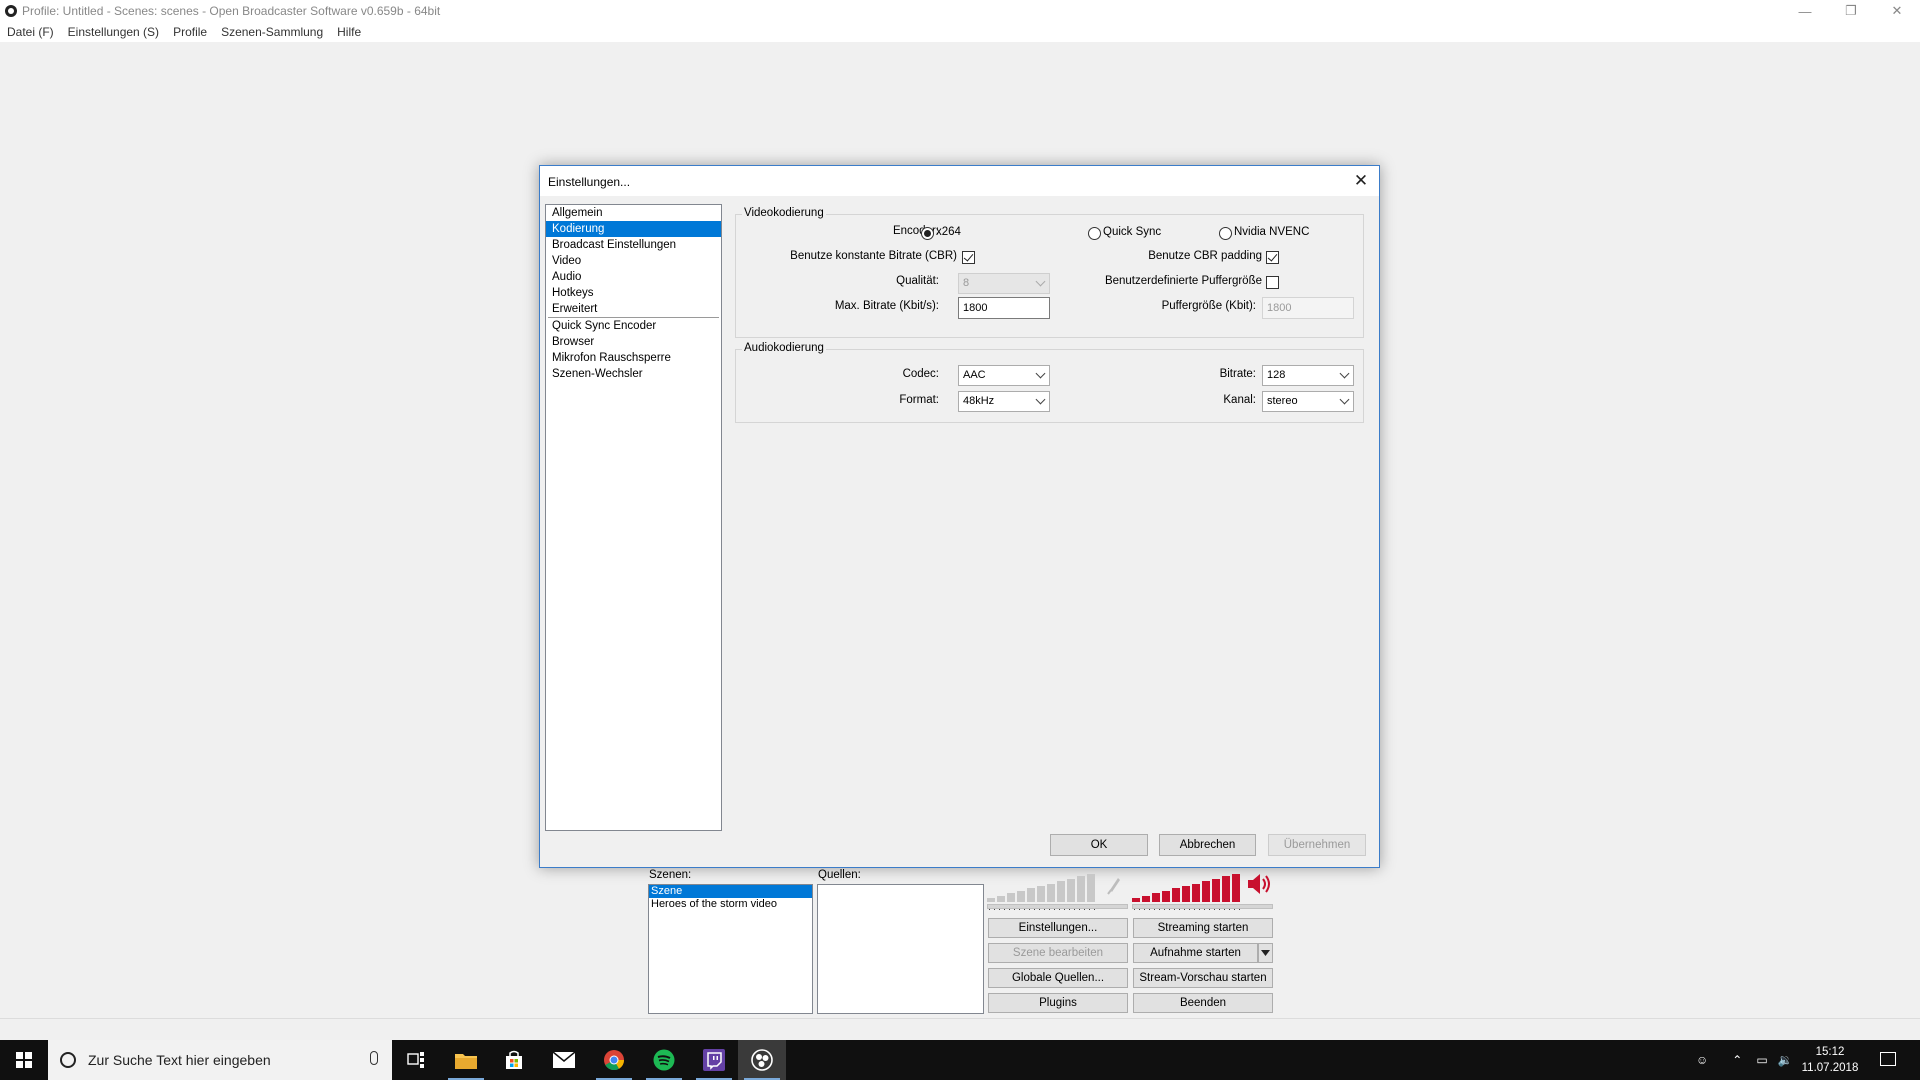 This screenshot has width=1920, height=1080. Describe the element at coordinates (24, 1060) in the screenshot. I see `start-button` at that location.